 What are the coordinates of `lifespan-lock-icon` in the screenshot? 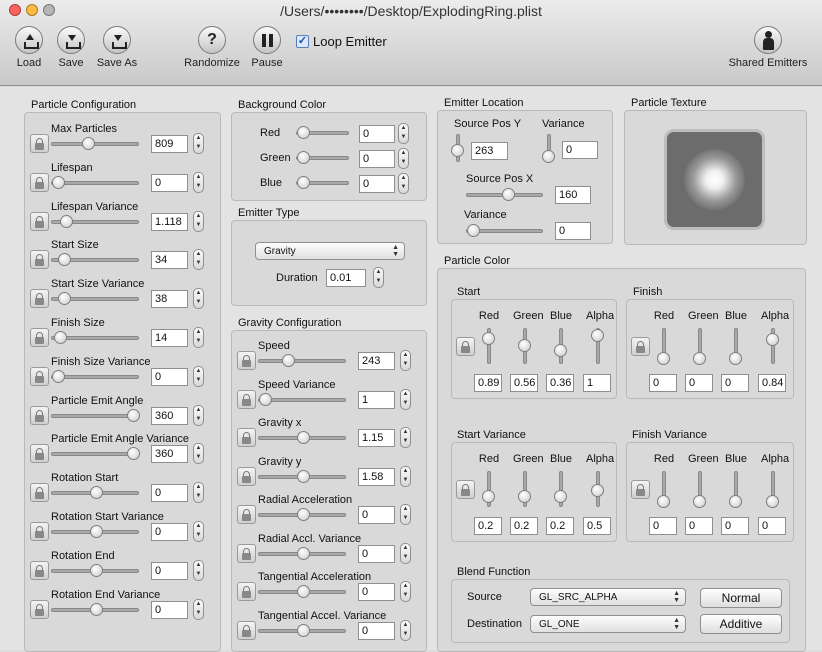 It's located at (39, 182).